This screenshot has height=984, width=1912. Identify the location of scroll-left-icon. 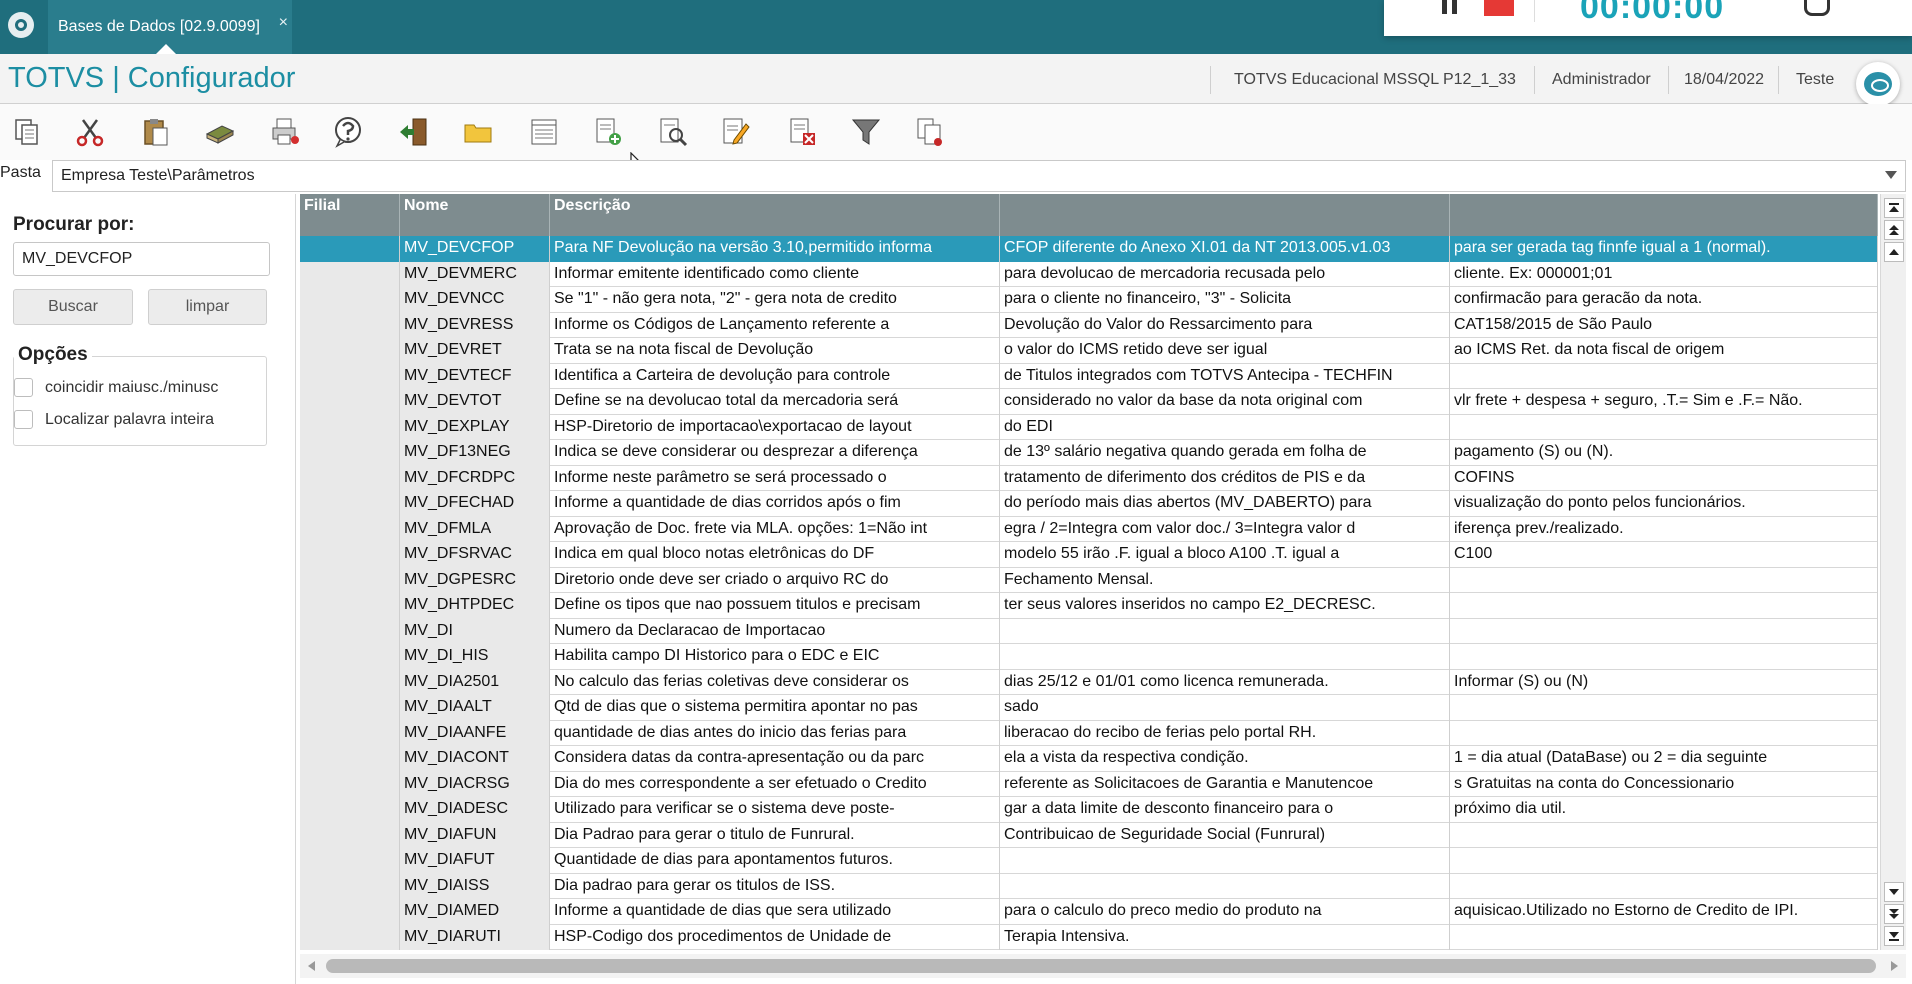
(311, 966).